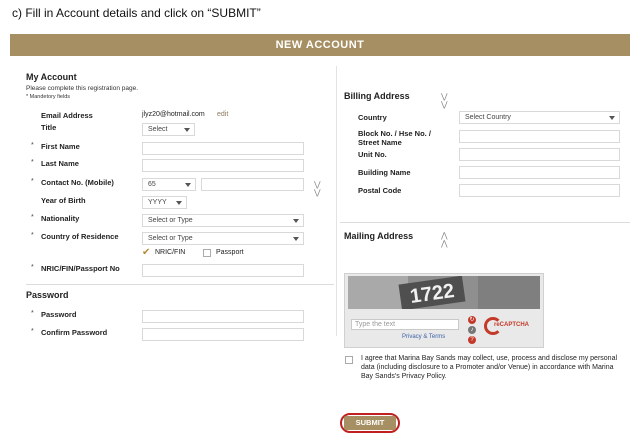 This screenshot has width=640, height=444. Describe the element at coordinates (320, 45) in the screenshot. I see `page-title-banner: NEW ACCOUNT` at that location.